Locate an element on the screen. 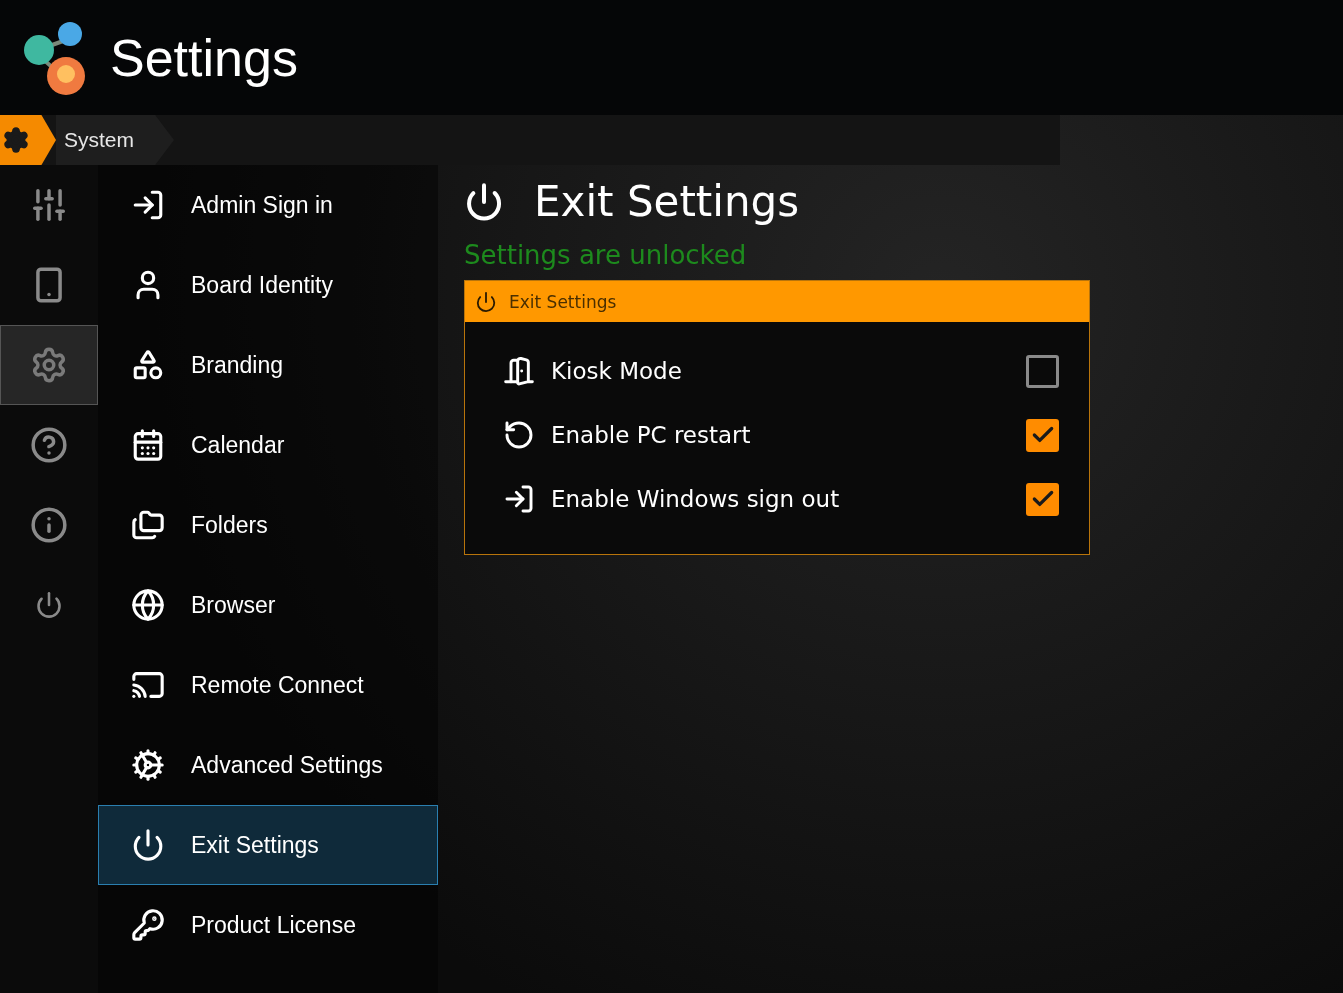 Image resolution: width=1343 pixels, height=993 pixels. breadcrumb-item: System is located at coordinates (115, 140).